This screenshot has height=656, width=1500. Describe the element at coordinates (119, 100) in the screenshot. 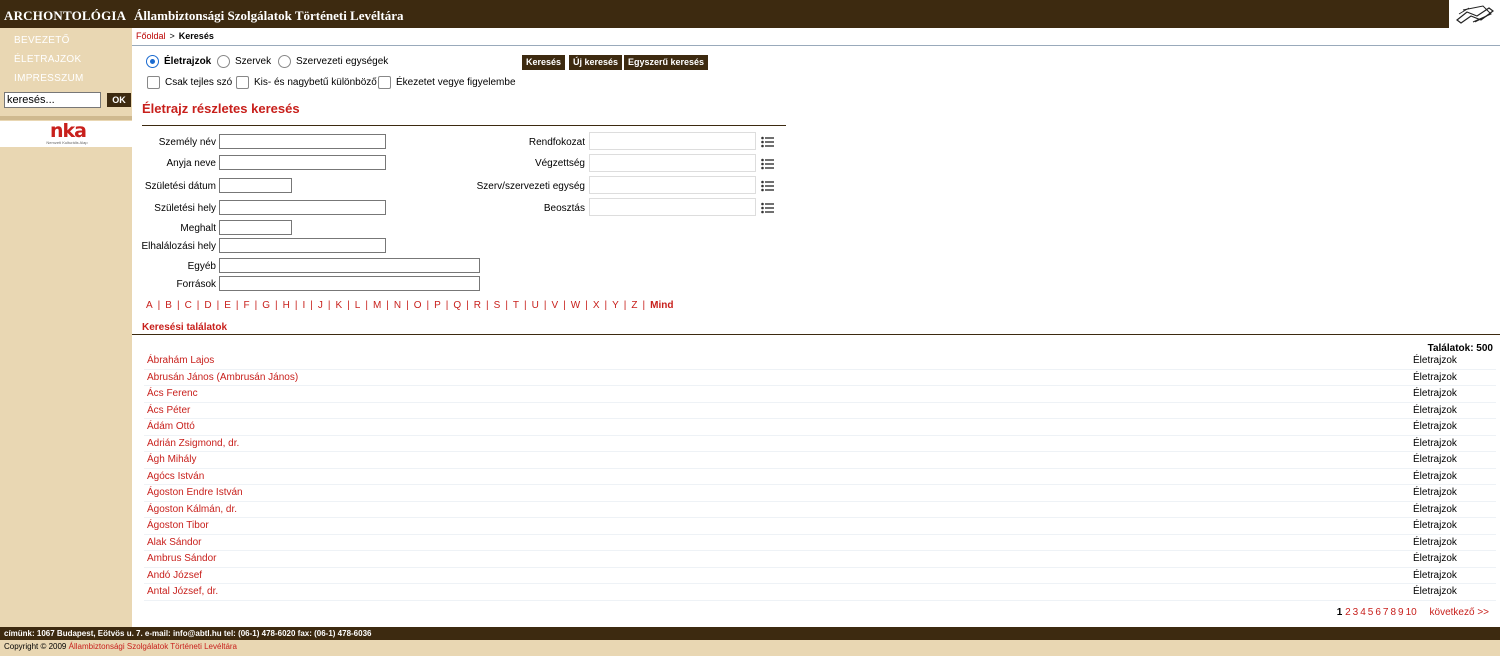

I see `search-ok-button: OK` at that location.